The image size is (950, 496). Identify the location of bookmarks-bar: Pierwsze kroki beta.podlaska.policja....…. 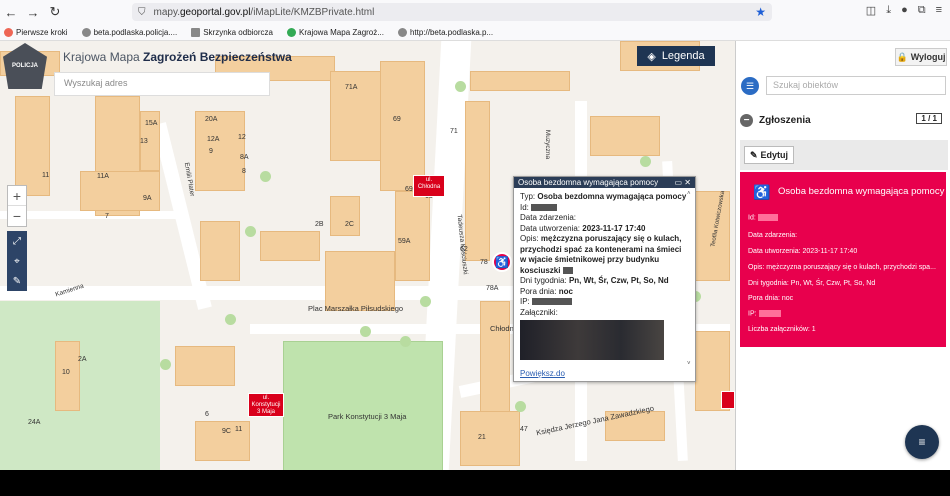
(475, 32).